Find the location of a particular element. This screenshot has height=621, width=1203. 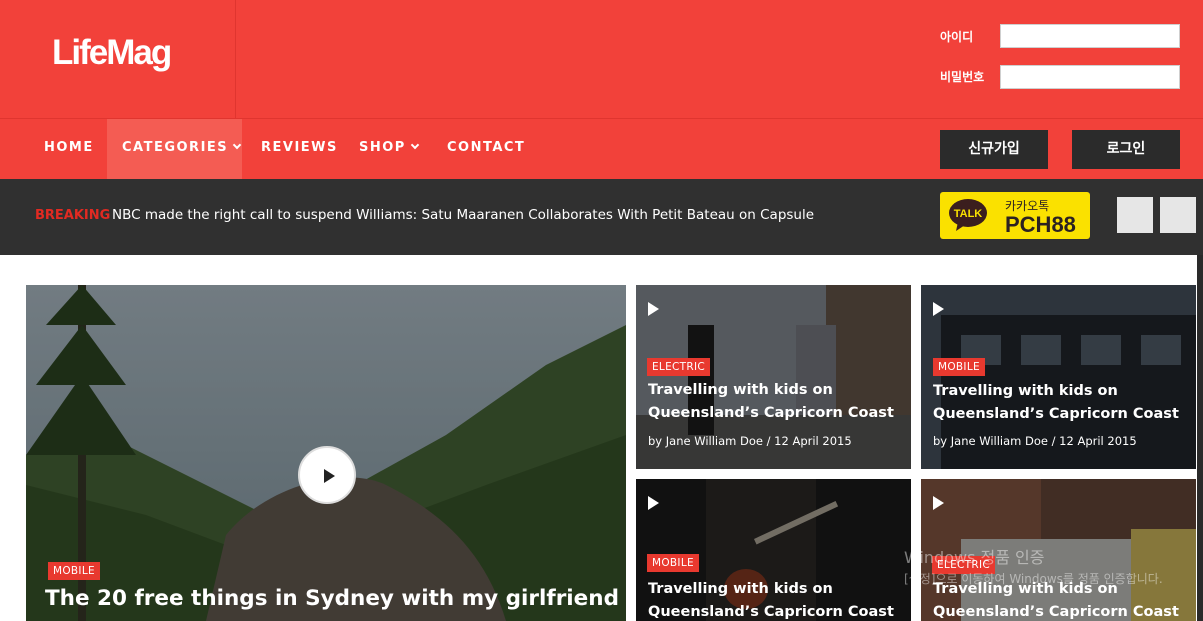

nav-home: HOME is located at coordinates (69, 149).